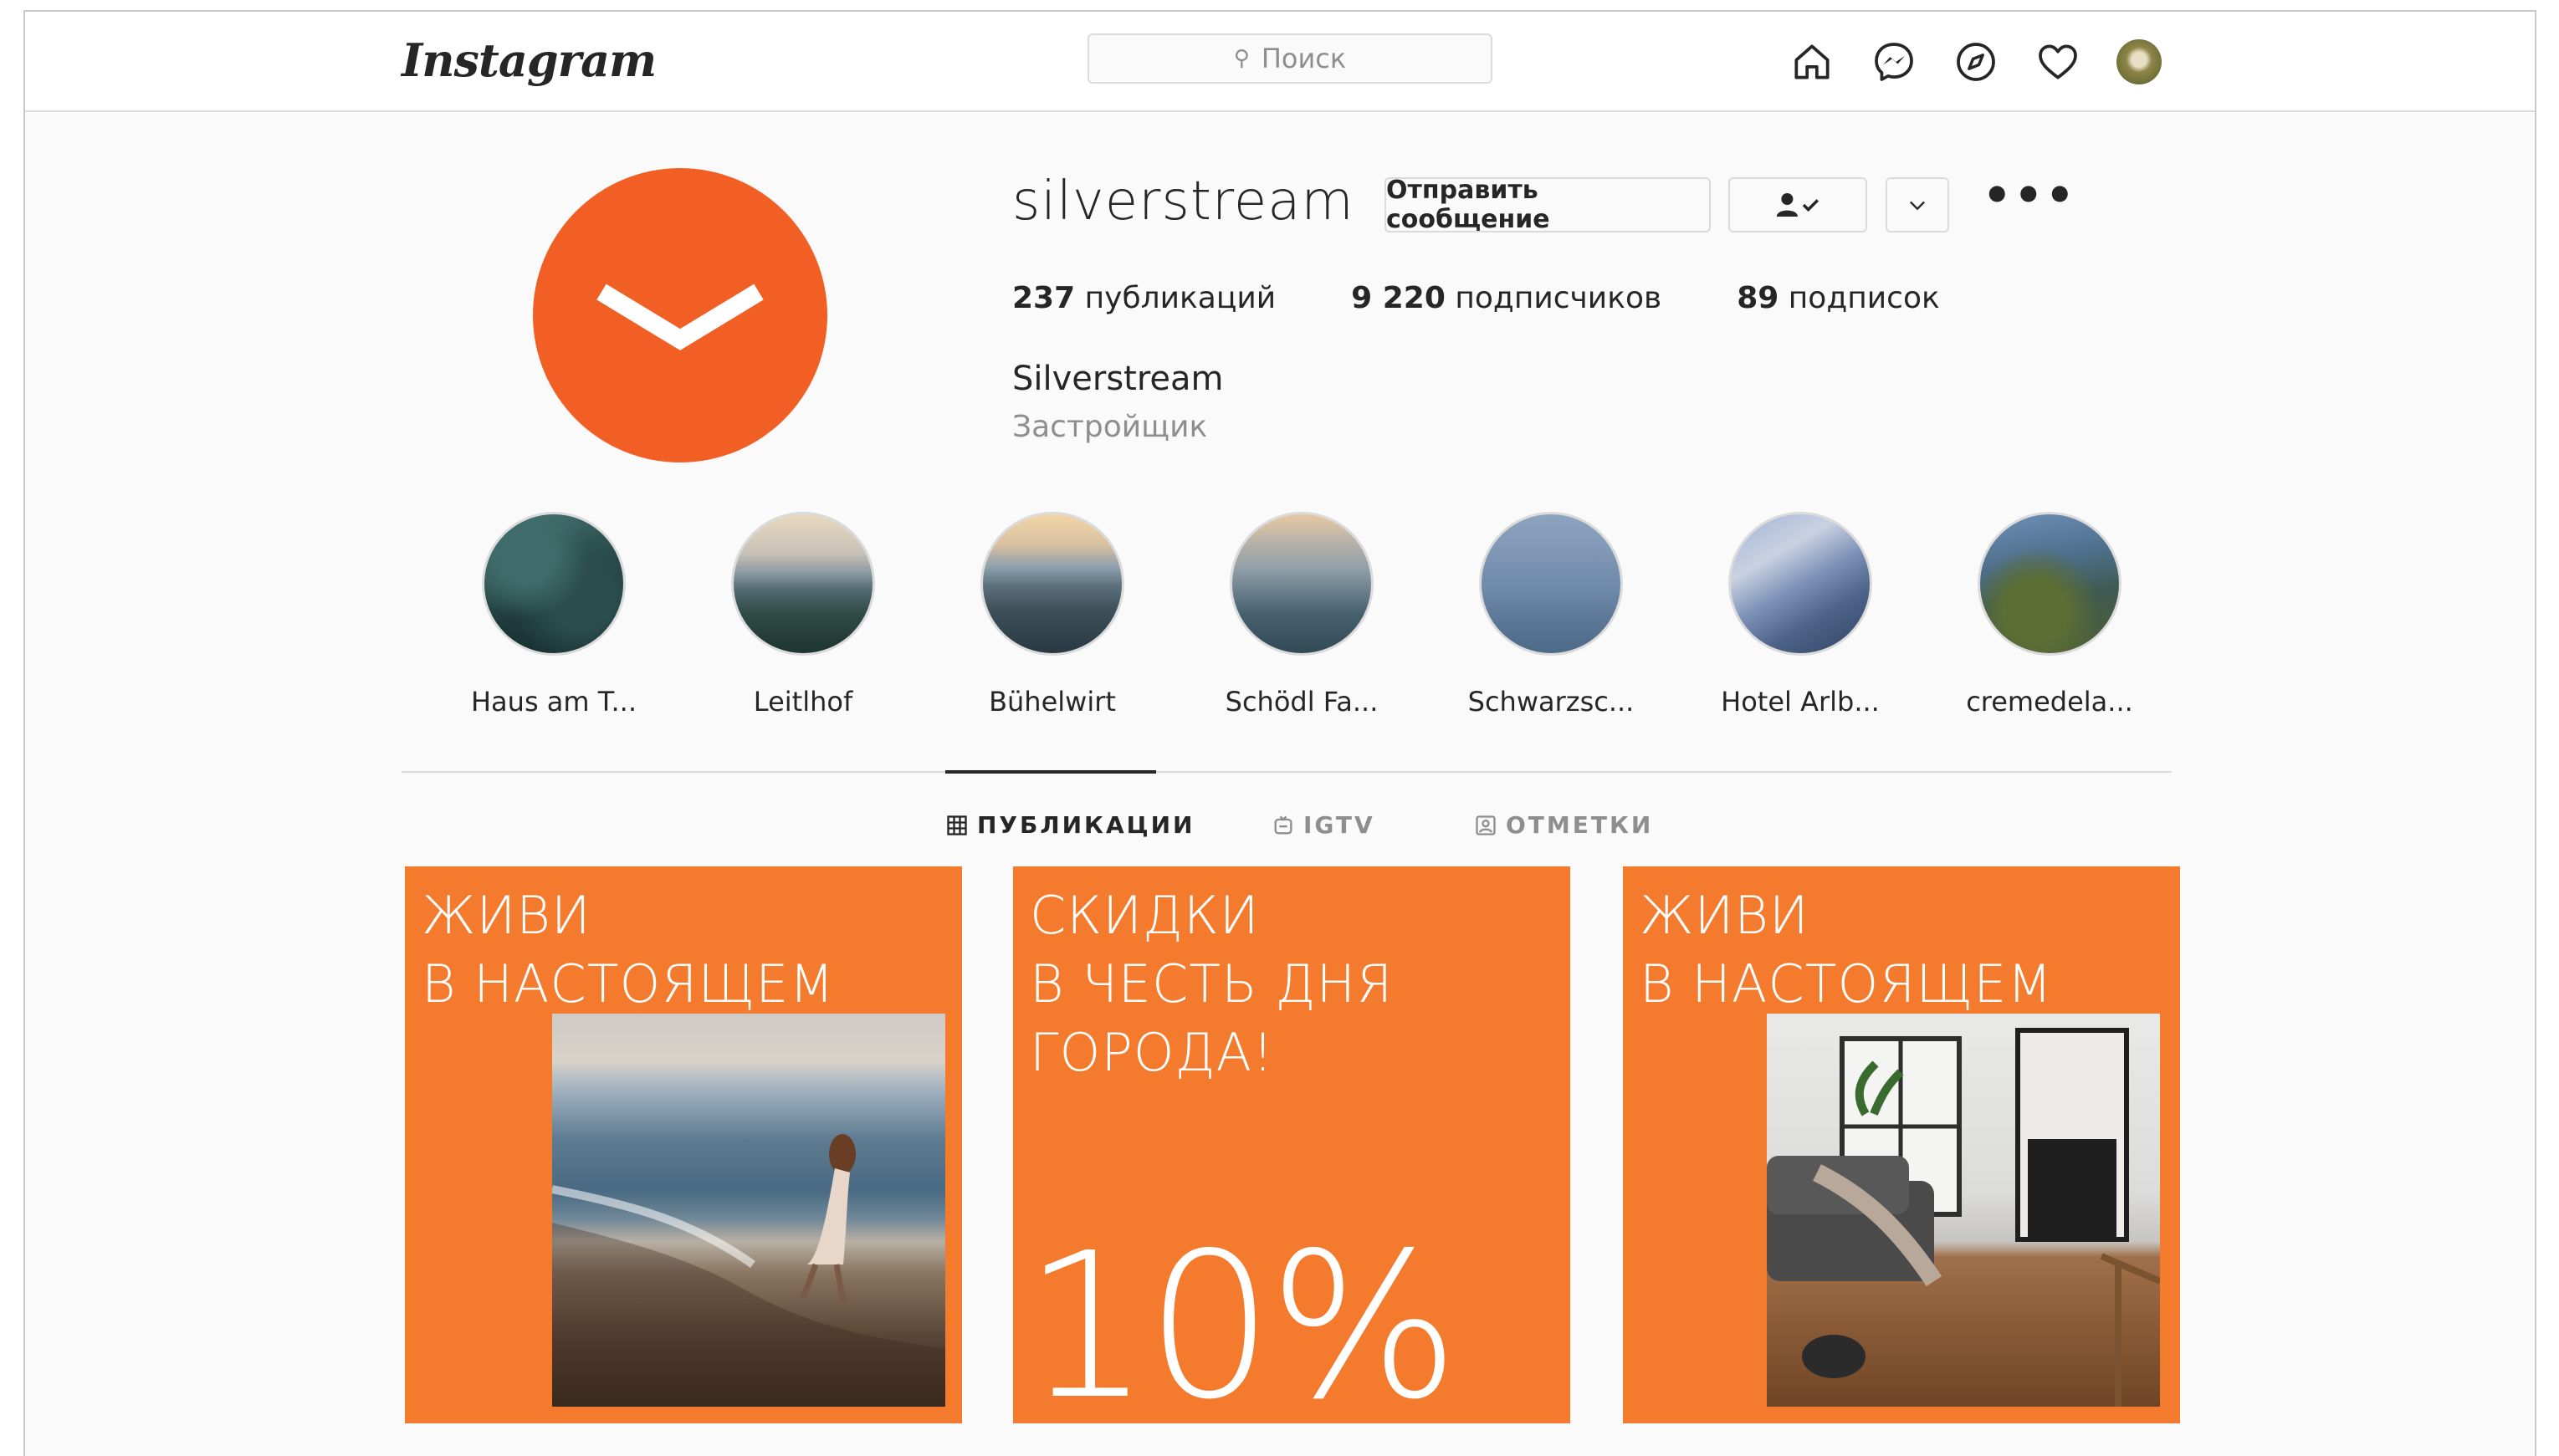 This screenshot has height=1456, width=2559. I want to click on top-navigation-bar: Instagram ⚲ Поиск, so click(1280, 62).